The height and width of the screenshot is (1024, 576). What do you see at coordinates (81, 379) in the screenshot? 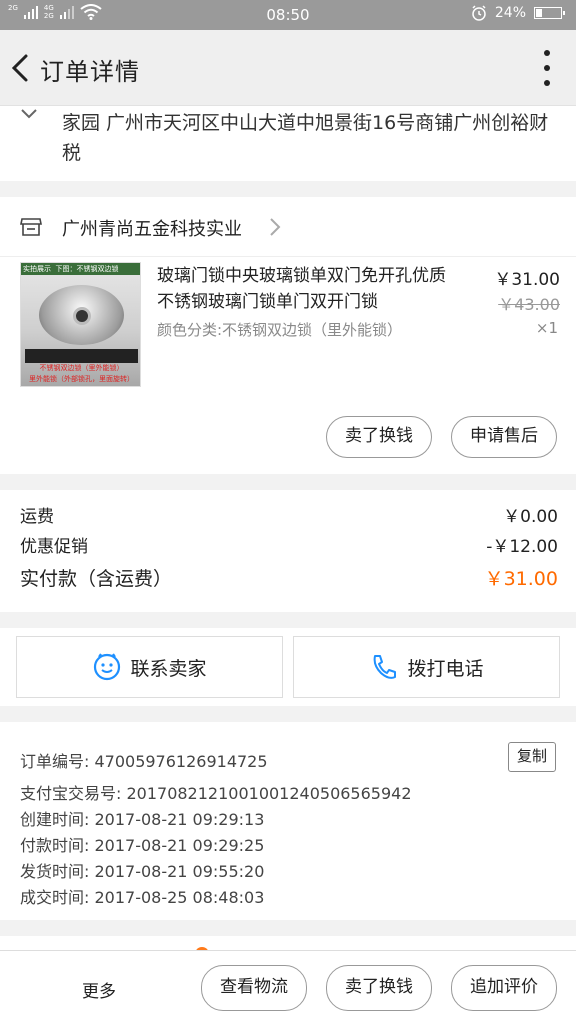
I see `image-caption-2: 里外能锁（外部锁孔，里面旋转）` at bounding box center [81, 379].